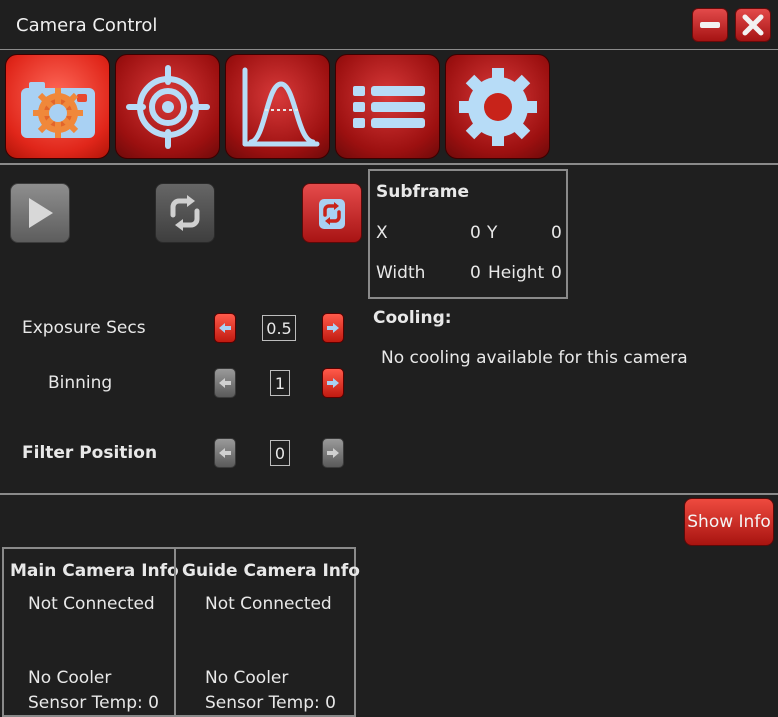 The width and height of the screenshot is (778, 717). Describe the element at coordinates (87, 25) in the screenshot. I see `window-title: Camera Control` at that location.